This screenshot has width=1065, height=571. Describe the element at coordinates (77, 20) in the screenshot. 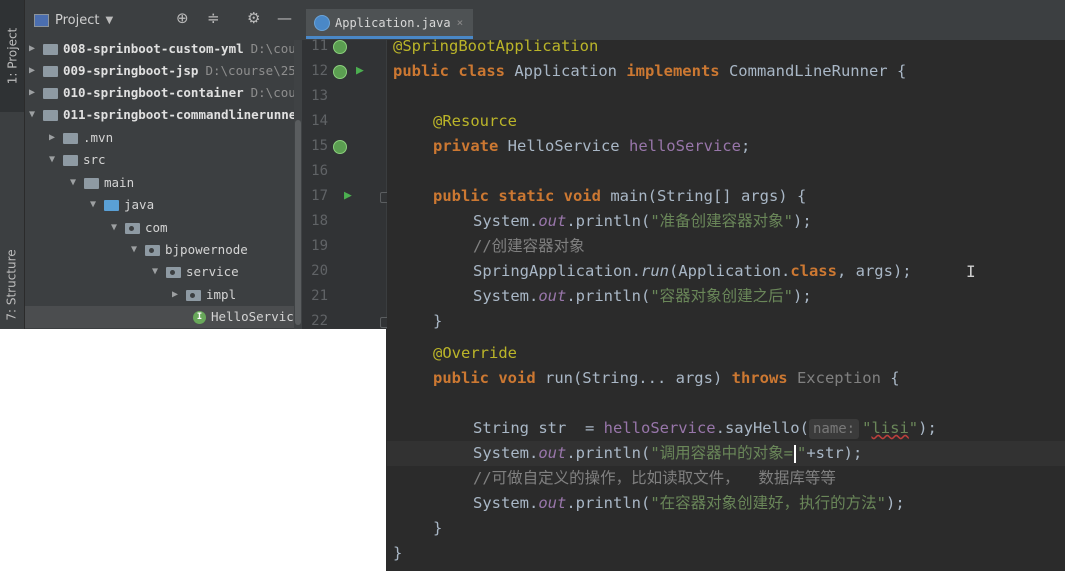

I see `project-view-selector: Project` at that location.